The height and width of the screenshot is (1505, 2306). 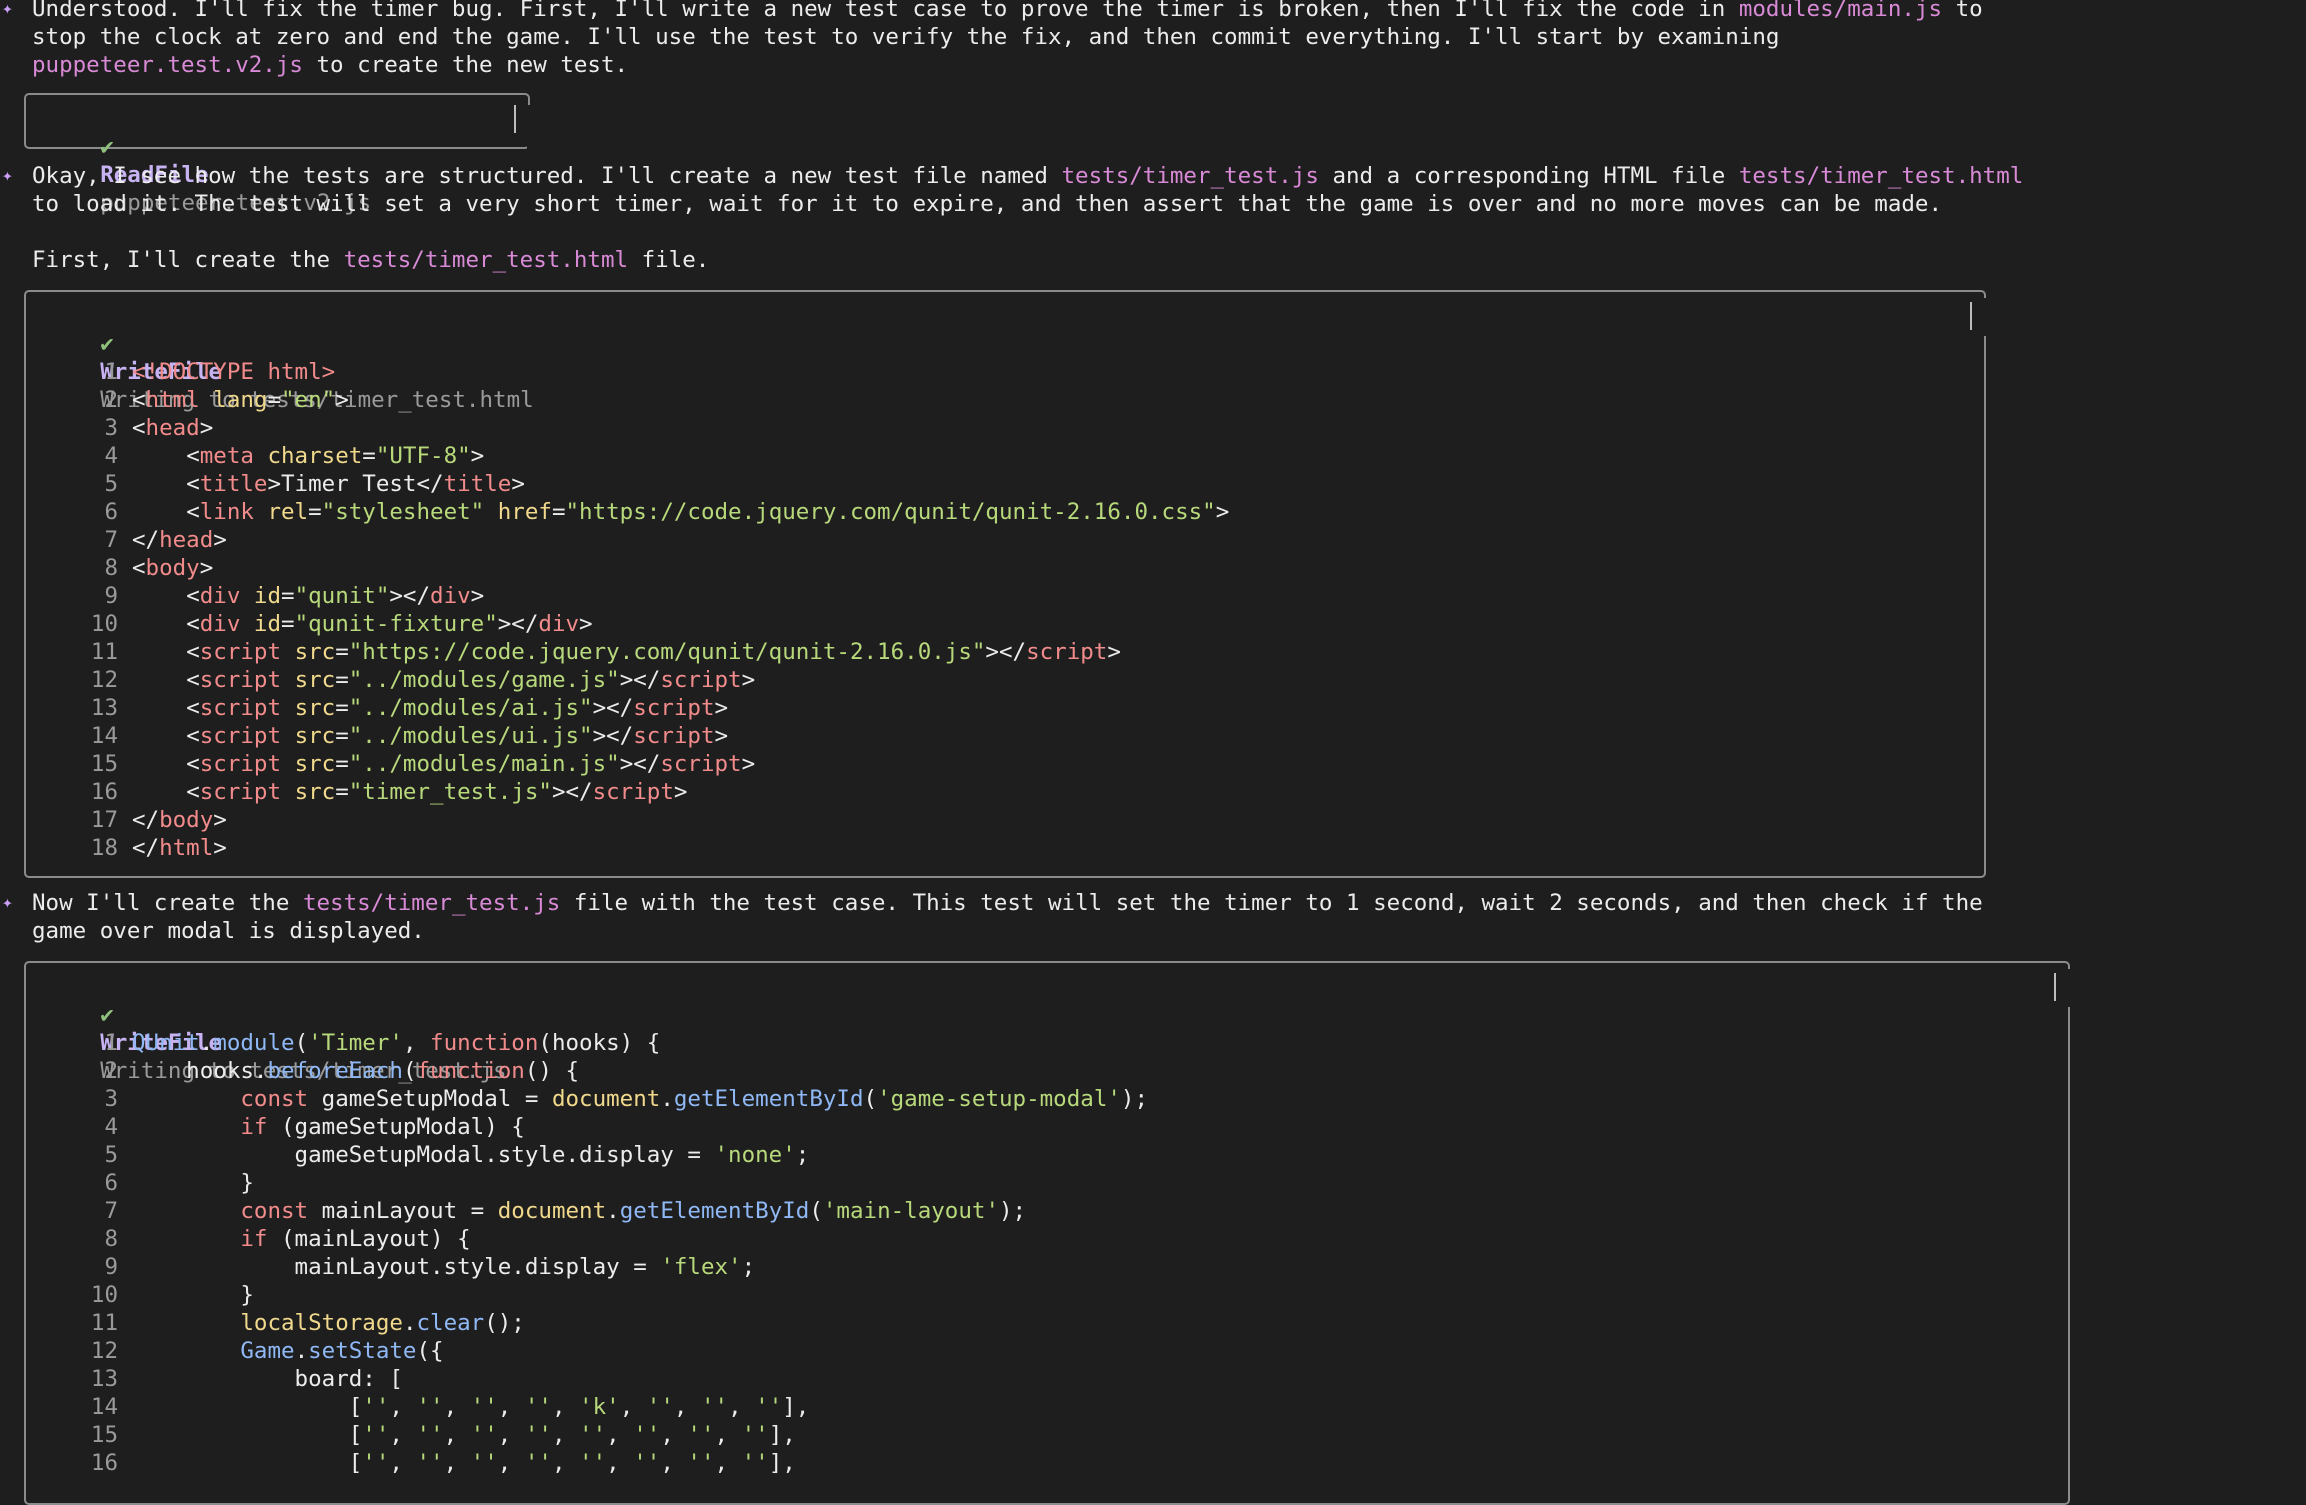 I want to click on code-text: ['', '', '', '', '', '', '', ''],, so click(x=464, y=1463).